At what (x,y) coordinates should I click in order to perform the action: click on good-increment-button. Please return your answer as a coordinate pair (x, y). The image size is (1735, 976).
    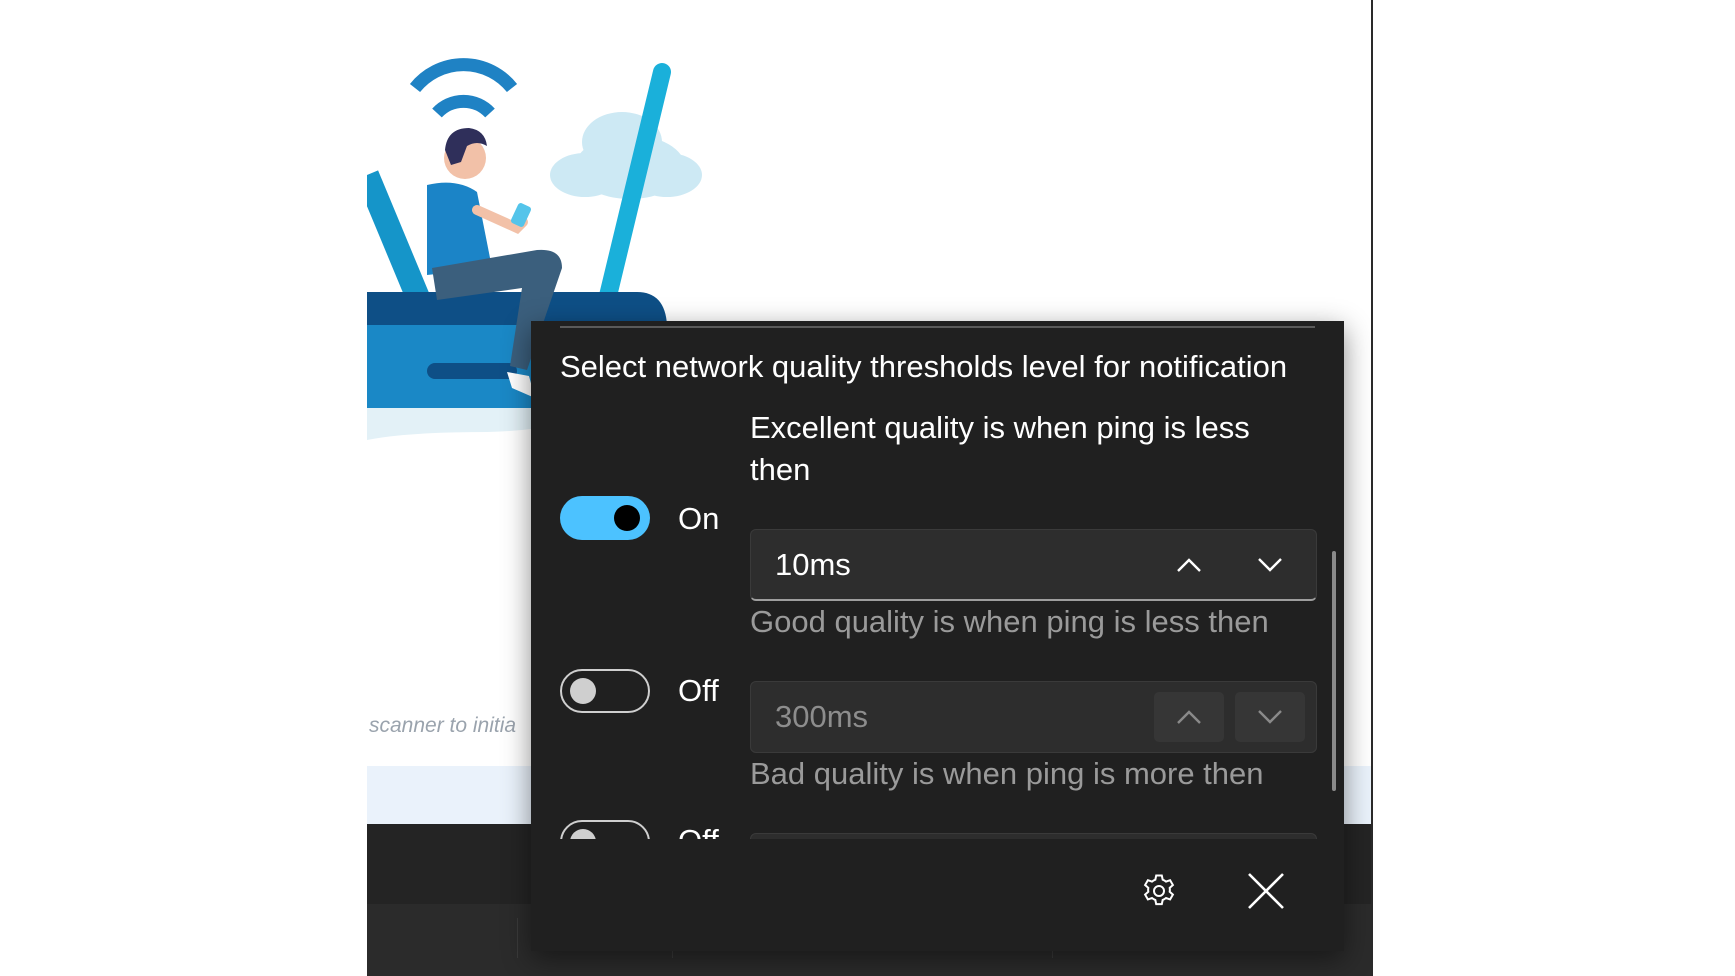
    Looking at the image, I should click on (1189, 717).